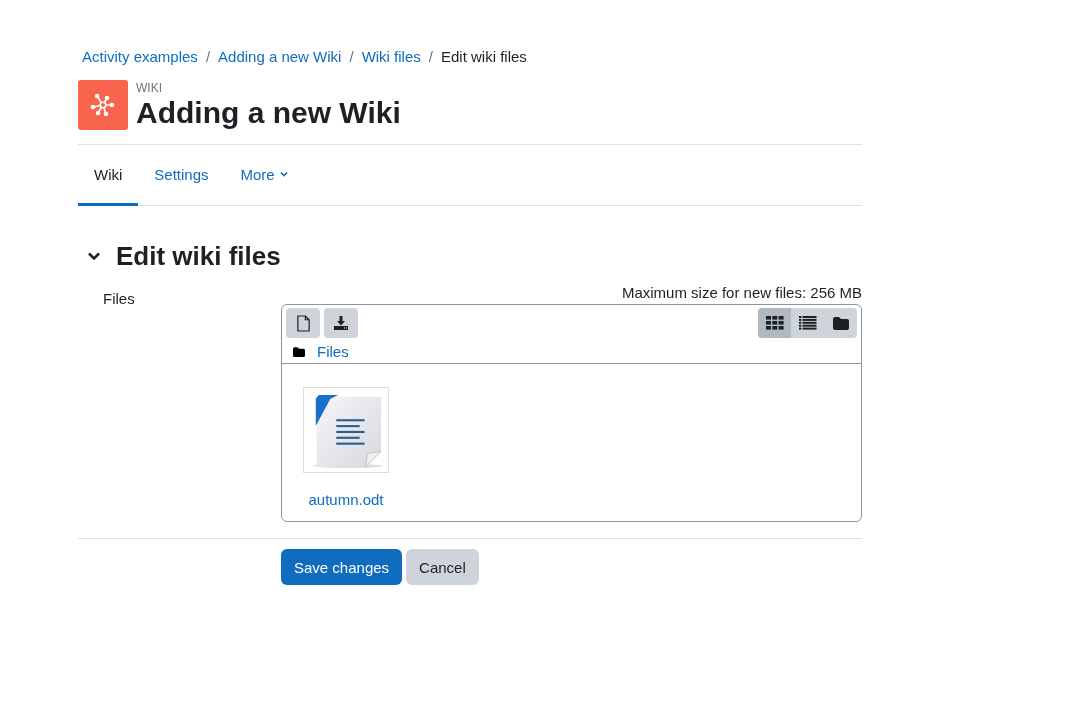 The height and width of the screenshot is (710, 1079). Describe the element at coordinates (346, 430) in the screenshot. I see `file-thumbnail` at that location.